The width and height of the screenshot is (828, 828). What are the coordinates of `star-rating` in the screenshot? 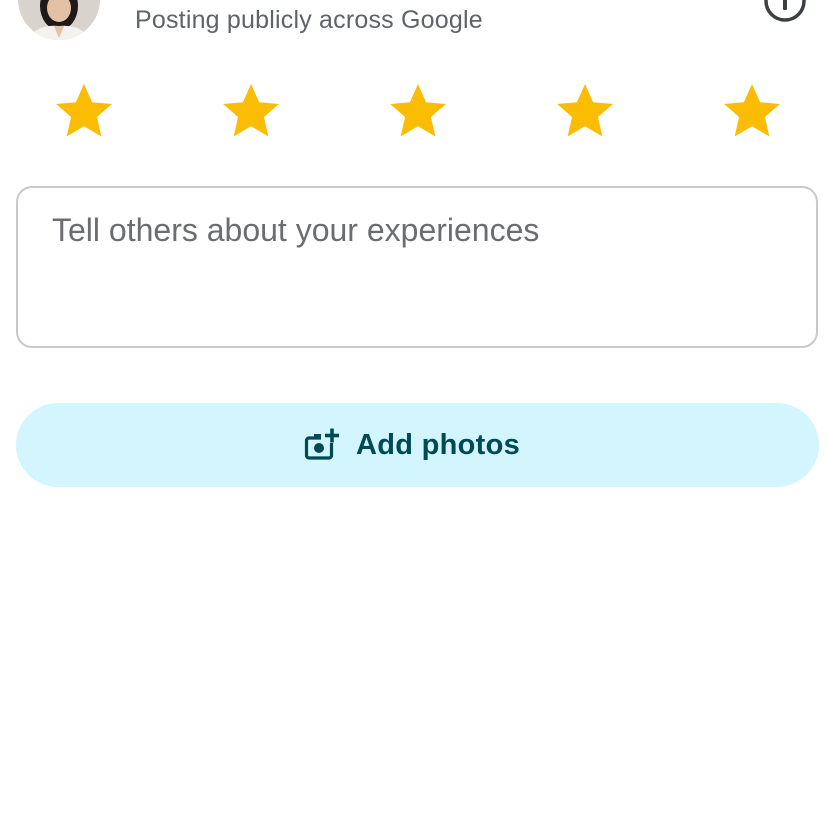 It's located at (414, 111).